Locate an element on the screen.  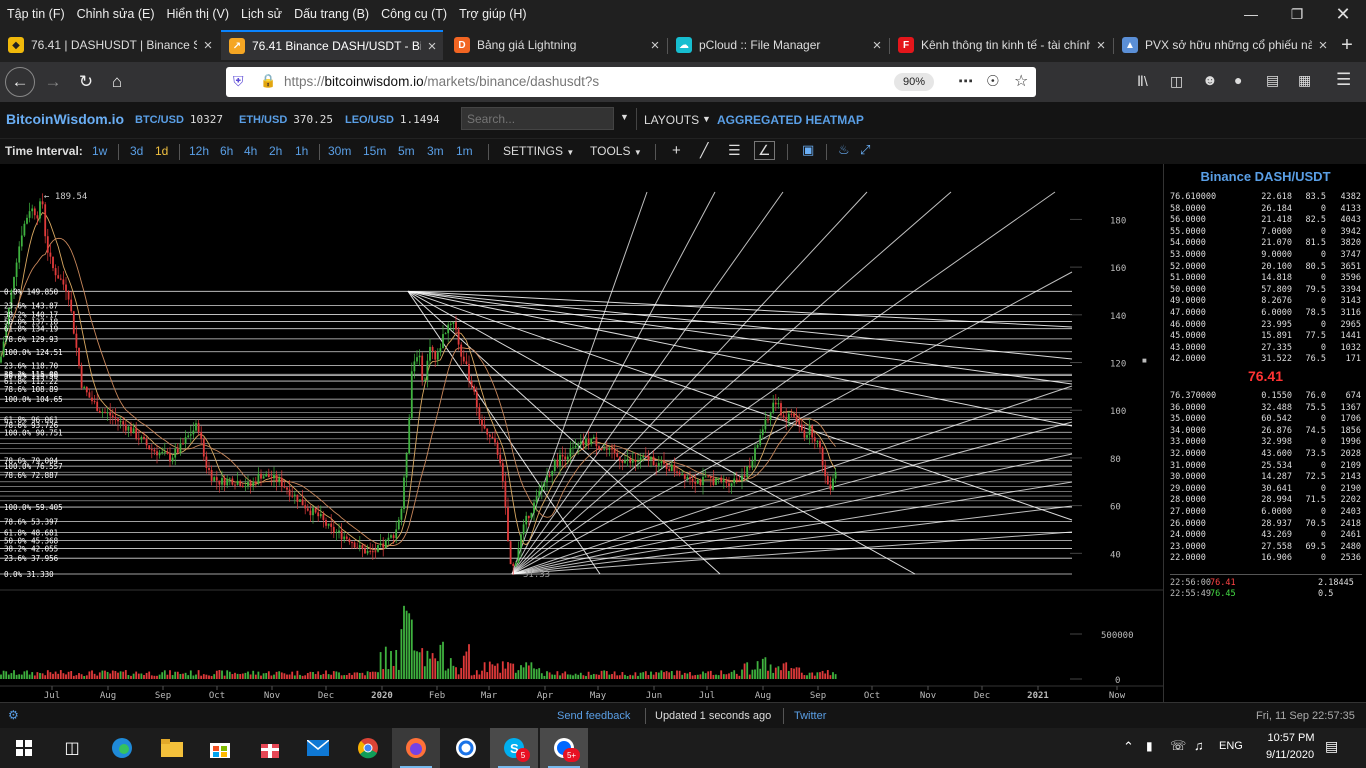
sidebar-icon: ◫ is located at coordinates (1176, 81).